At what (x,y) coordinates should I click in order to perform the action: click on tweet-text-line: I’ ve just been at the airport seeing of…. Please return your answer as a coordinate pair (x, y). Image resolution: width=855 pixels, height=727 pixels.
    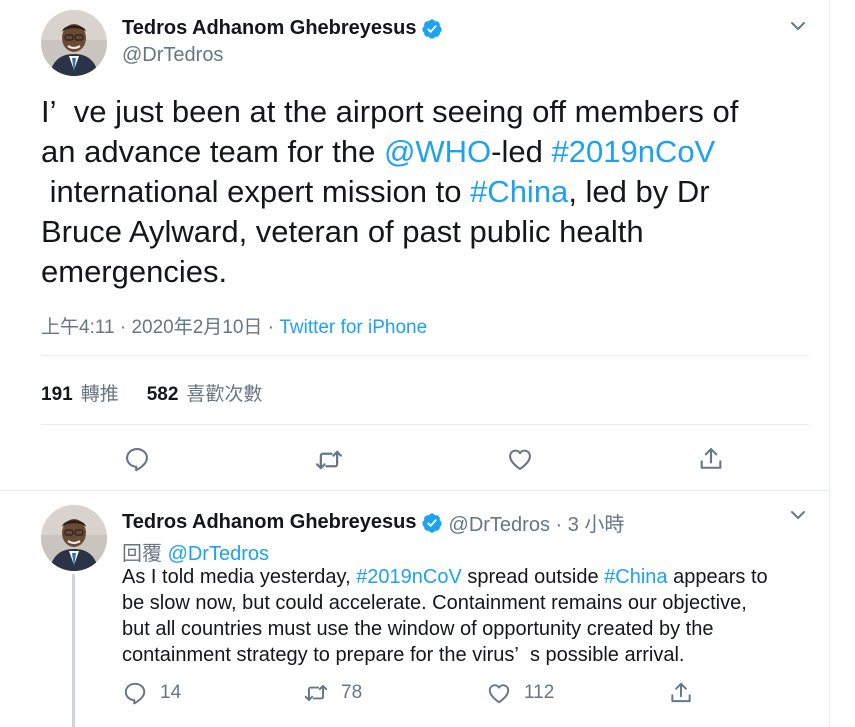
    Looking at the image, I should click on (390, 111).